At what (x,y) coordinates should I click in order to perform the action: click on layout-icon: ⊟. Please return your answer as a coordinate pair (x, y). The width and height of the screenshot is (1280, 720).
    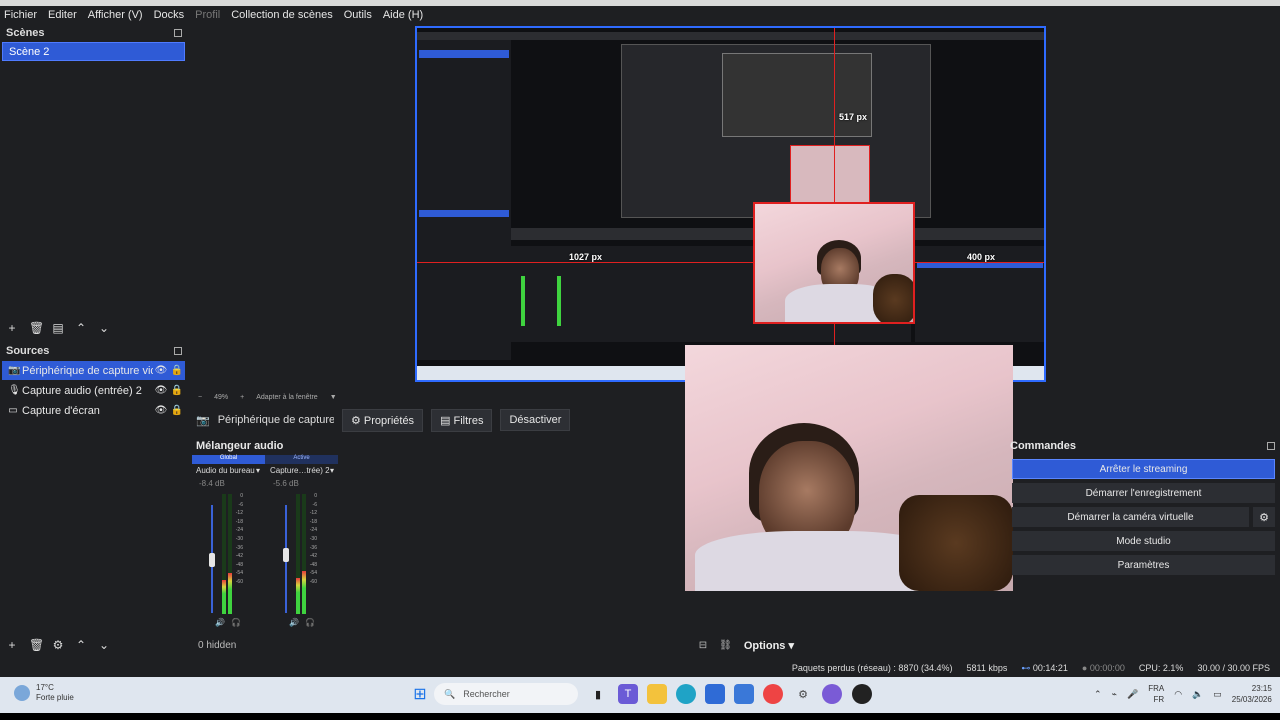
    Looking at the image, I should click on (703, 645).